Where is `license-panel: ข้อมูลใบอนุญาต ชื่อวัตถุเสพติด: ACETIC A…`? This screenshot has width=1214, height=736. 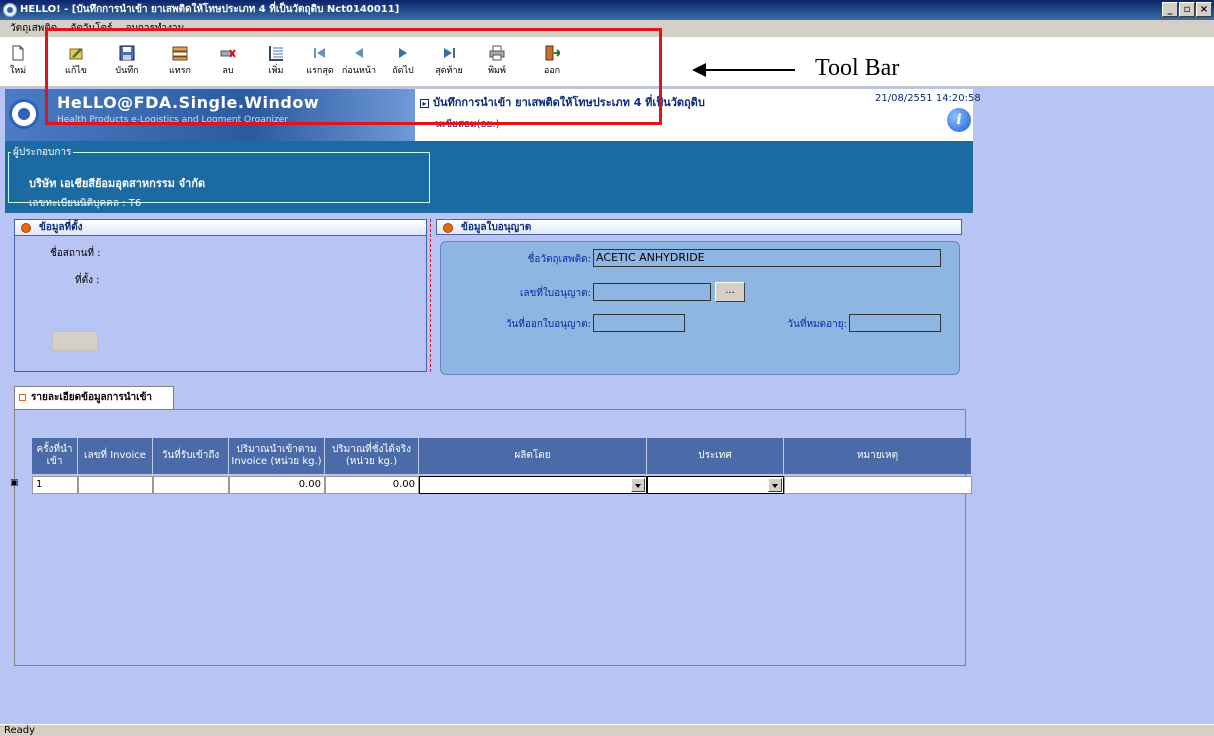
license-panel: ข้อมูลใบอนุญาต ชื่อวัตถุเสพติด: ACETIC A… is located at coordinates (699, 298).